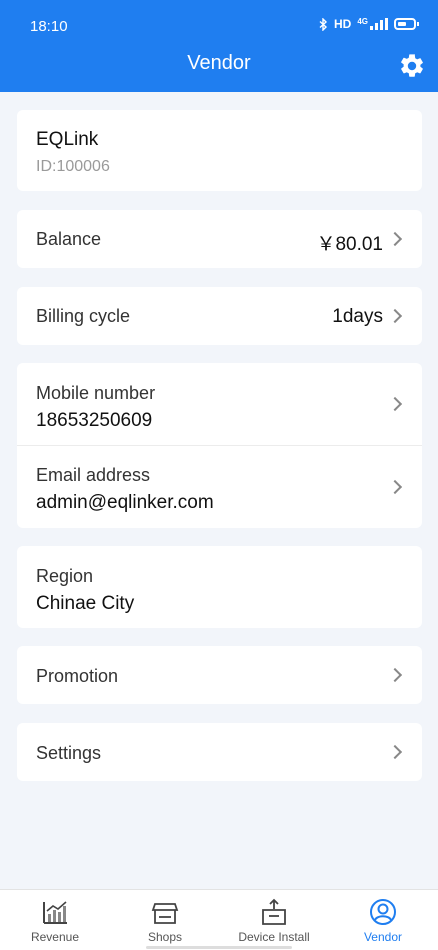  I want to click on balance-value: ￥80.01, so click(349, 244).